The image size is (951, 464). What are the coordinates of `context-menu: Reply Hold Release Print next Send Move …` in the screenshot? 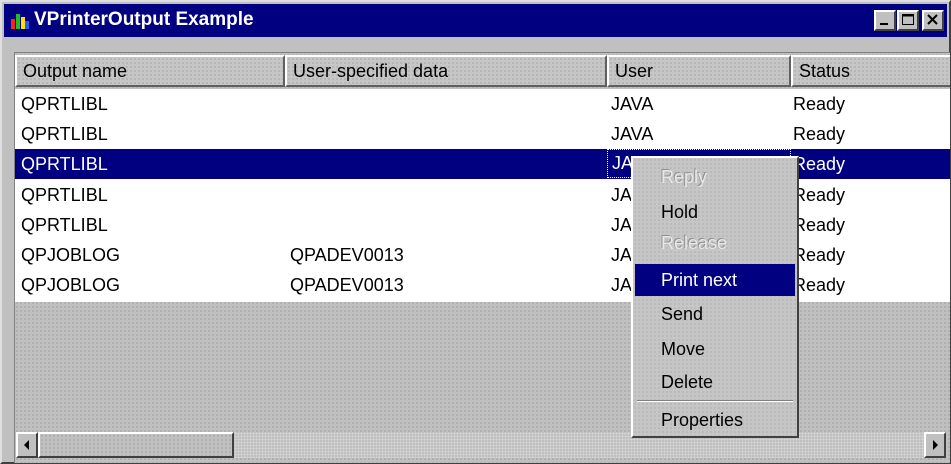 It's located at (715, 297).